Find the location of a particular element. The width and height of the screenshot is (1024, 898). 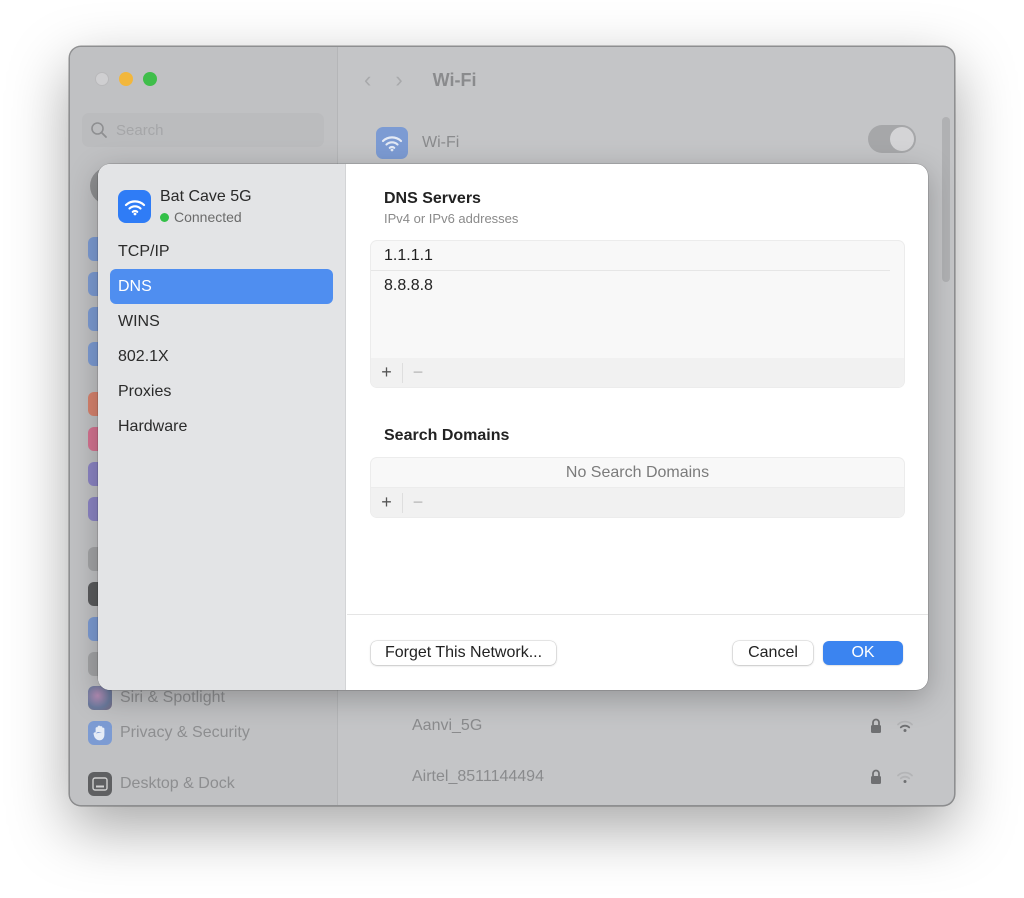

dns-server-entry: 8.8.8.8 is located at coordinates (637, 286).